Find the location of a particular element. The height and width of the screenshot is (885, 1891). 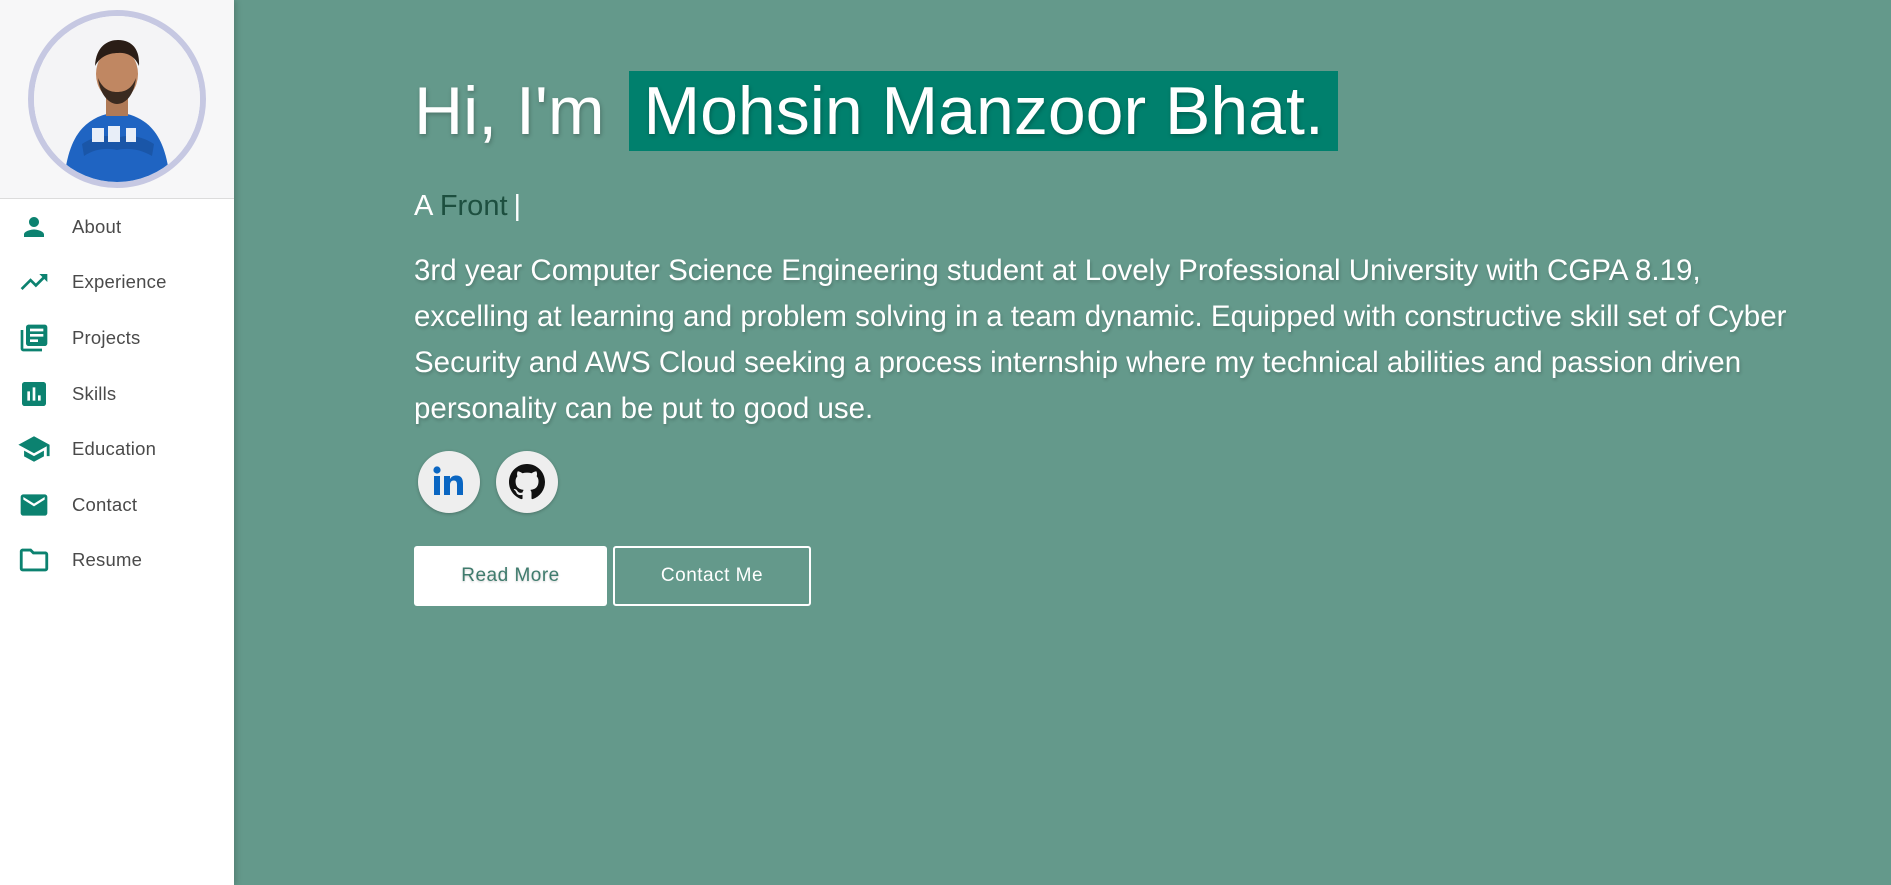

avatar-area is located at coordinates (117, 99).